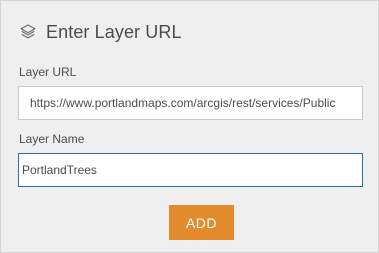 This screenshot has height=253, width=379. Describe the element at coordinates (48, 72) in the screenshot. I see `layer-url-label: Layer URL` at that location.